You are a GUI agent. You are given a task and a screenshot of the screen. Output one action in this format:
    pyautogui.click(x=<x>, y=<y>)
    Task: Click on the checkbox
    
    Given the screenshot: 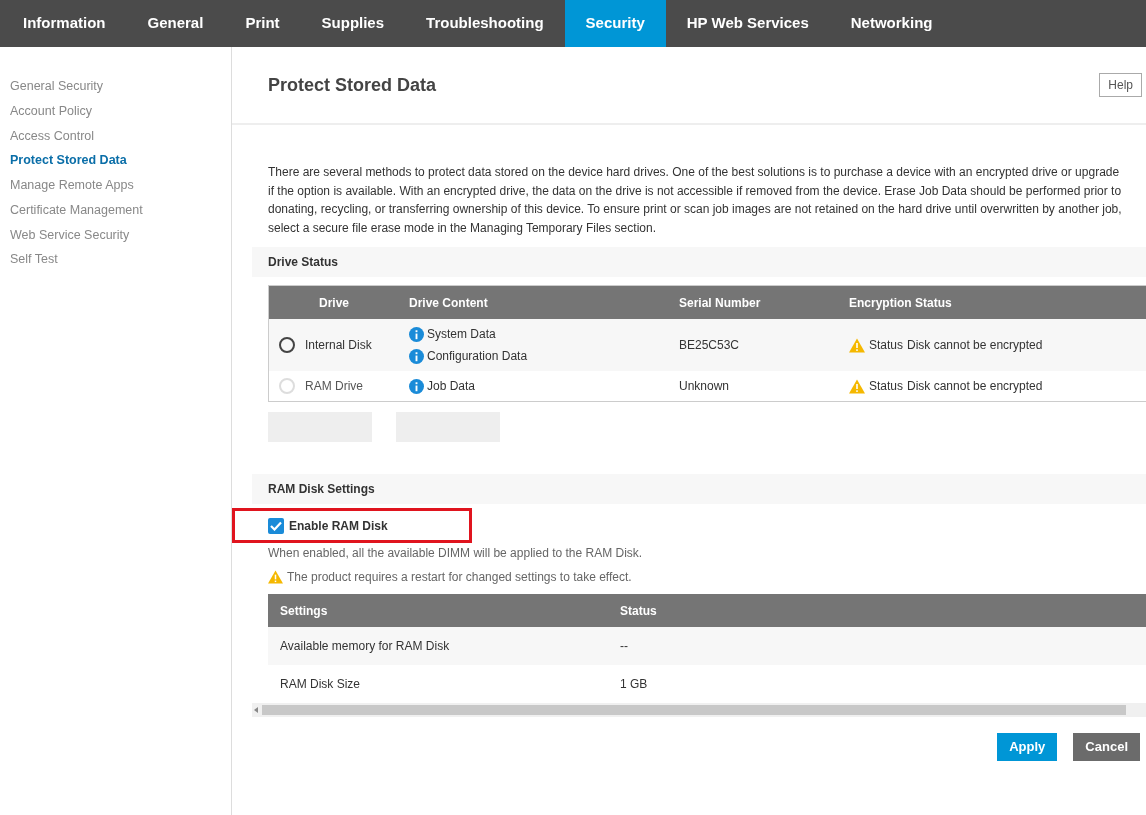 What is the action you would take?
    pyautogui.click(x=276, y=526)
    